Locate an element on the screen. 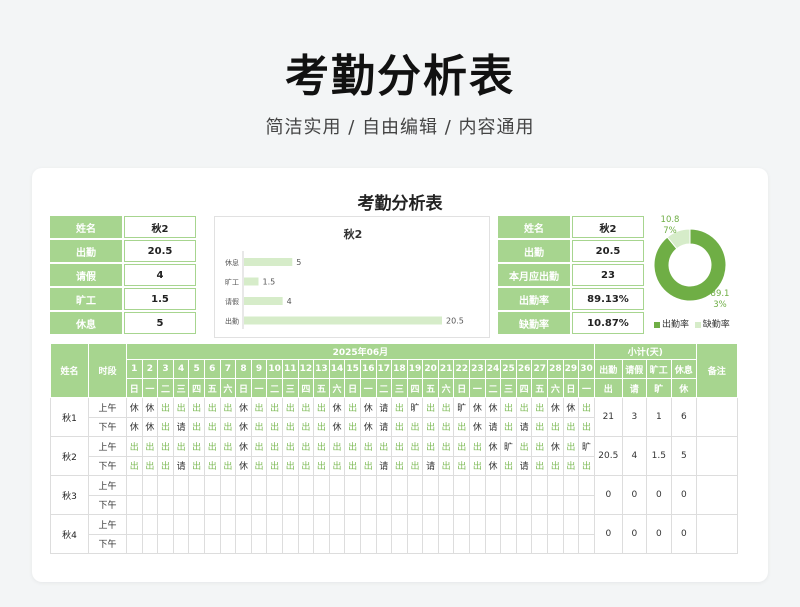 The image size is (800, 607). summary-value: 23 is located at coordinates (608, 275).